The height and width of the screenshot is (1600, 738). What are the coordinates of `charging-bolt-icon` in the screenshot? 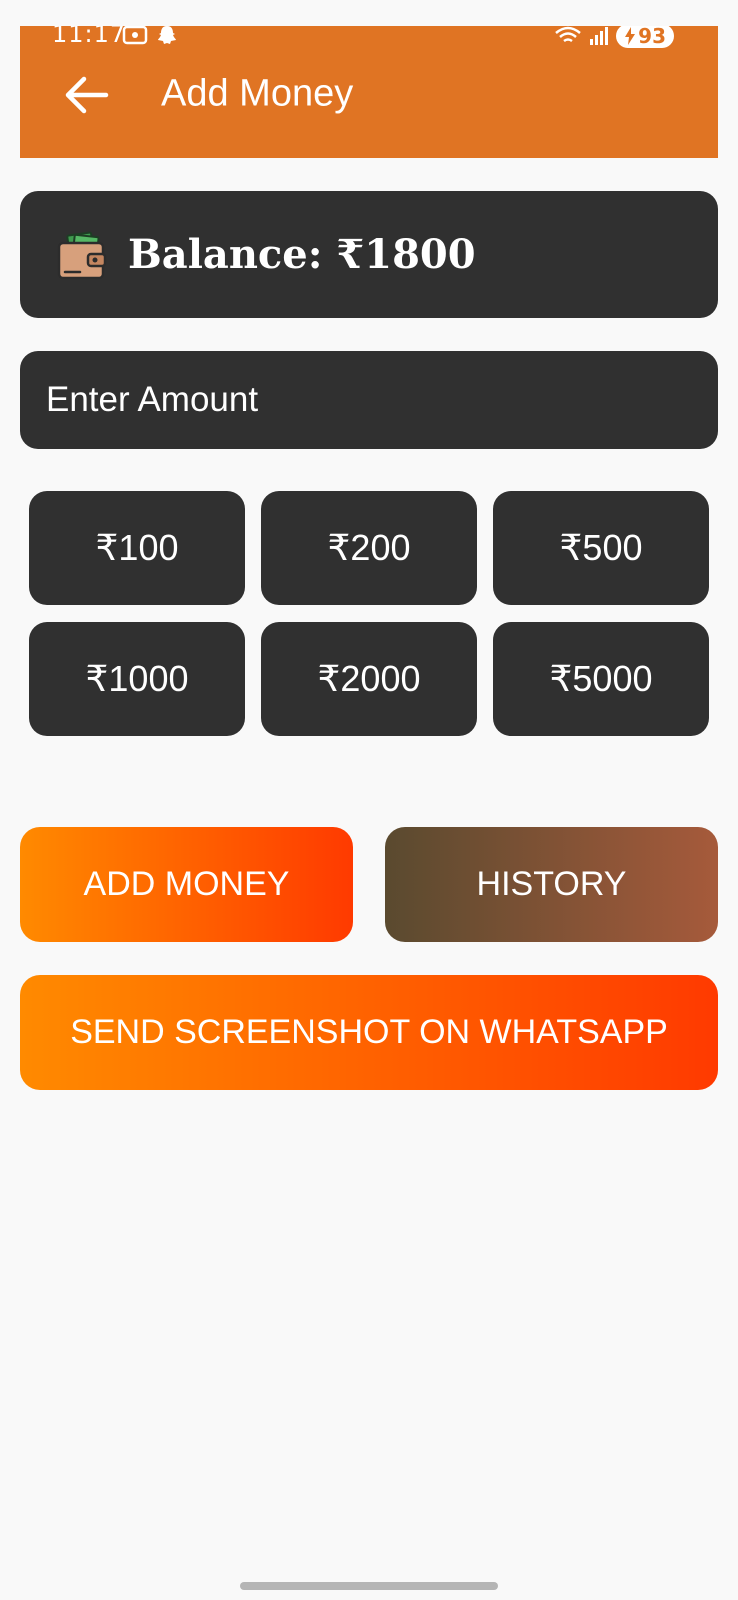 It's located at (630, 36).